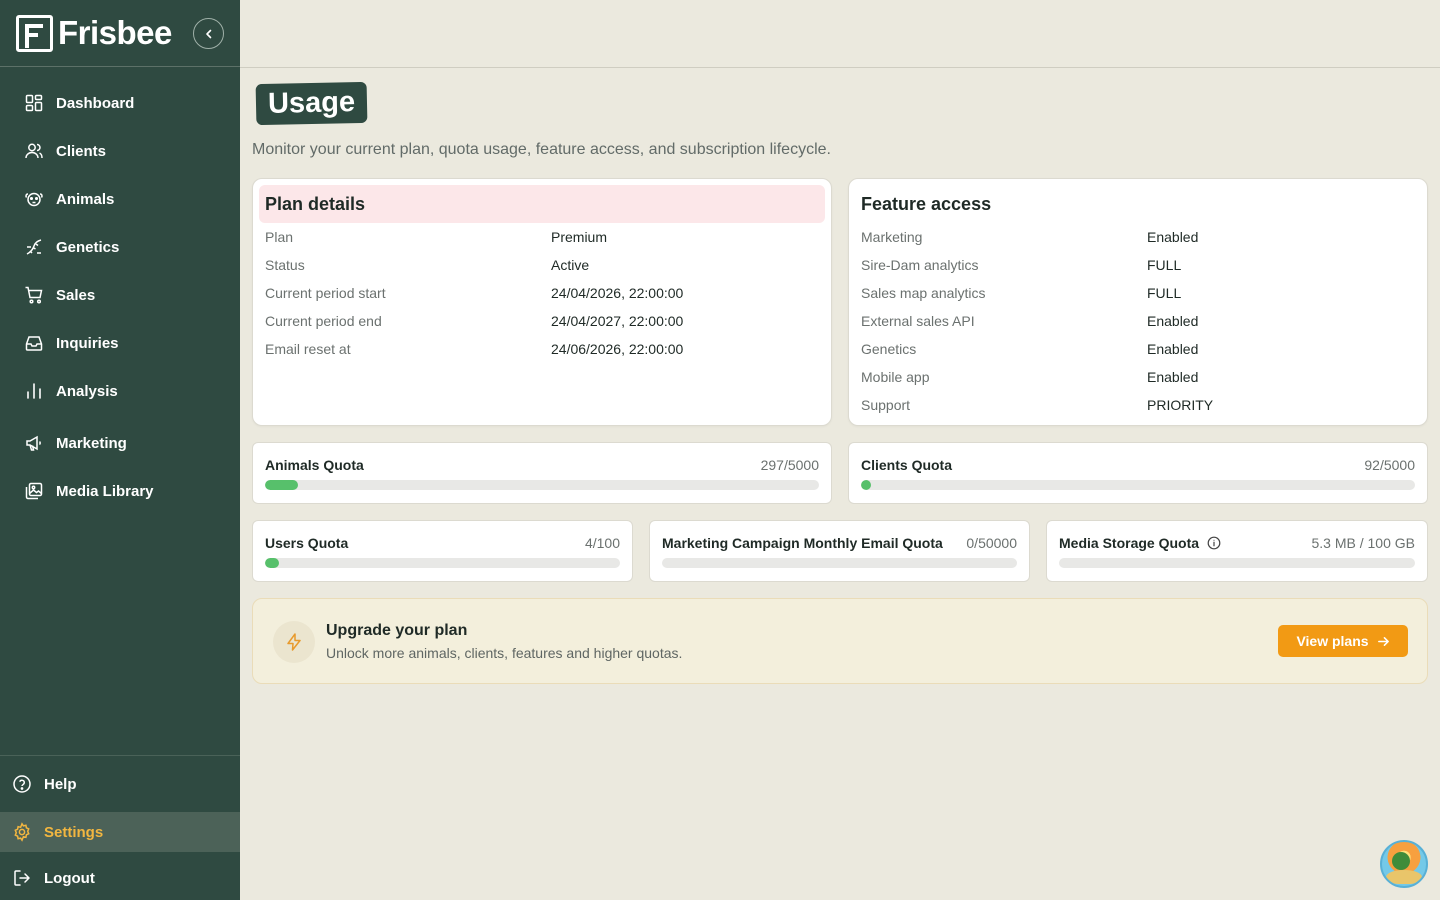 This screenshot has width=1440, height=900. I want to click on top-bar, so click(840, 34).